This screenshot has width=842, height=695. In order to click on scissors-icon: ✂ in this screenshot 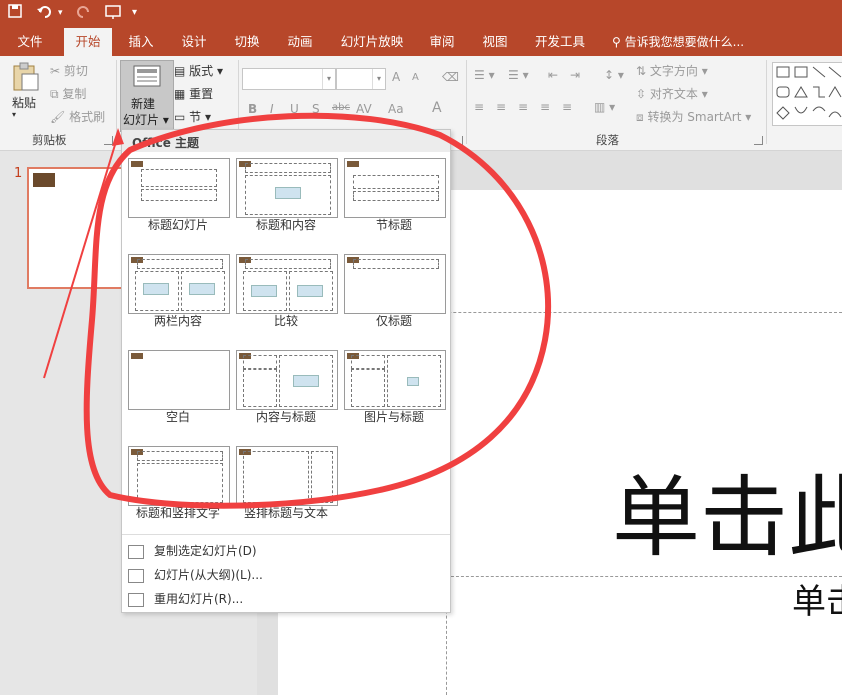, I will do `click(57, 71)`.